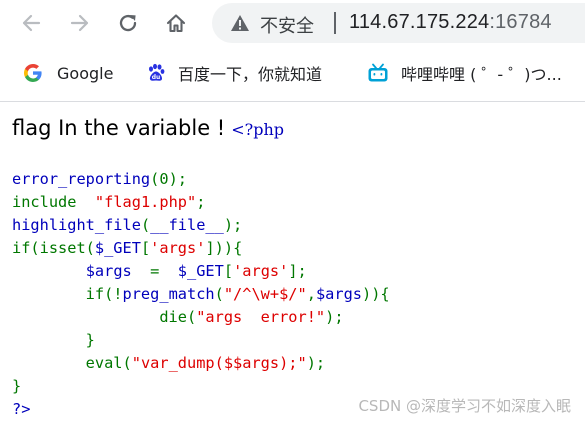  Describe the element at coordinates (168, 179) in the screenshot. I see `code-token: (0);` at that location.